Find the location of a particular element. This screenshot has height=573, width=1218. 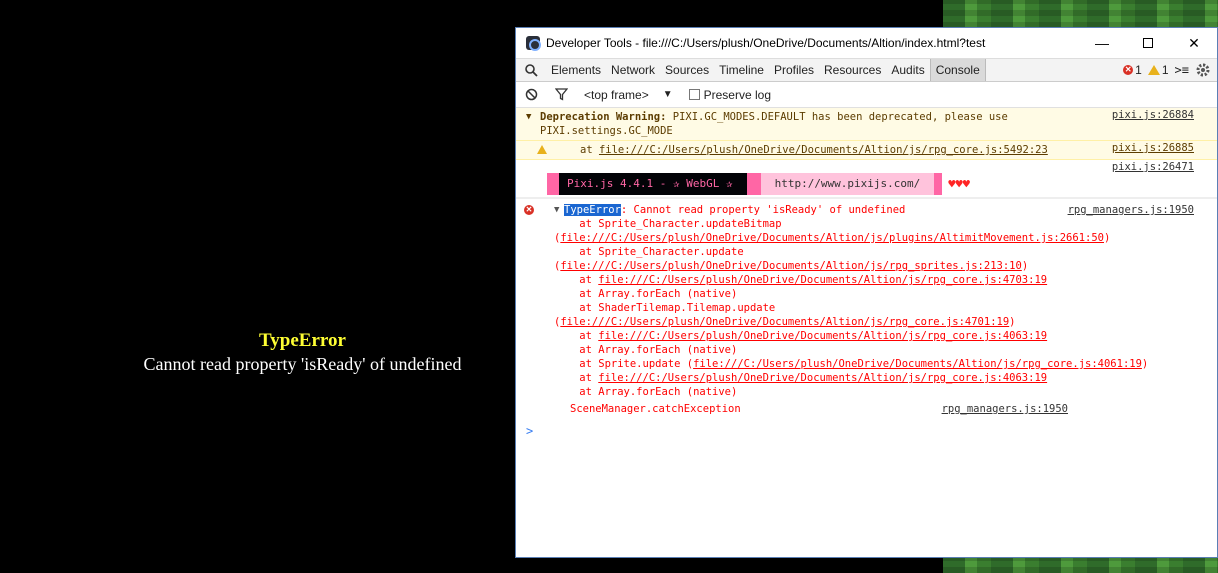

minimize-icon: — is located at coordinates (1102, 43).